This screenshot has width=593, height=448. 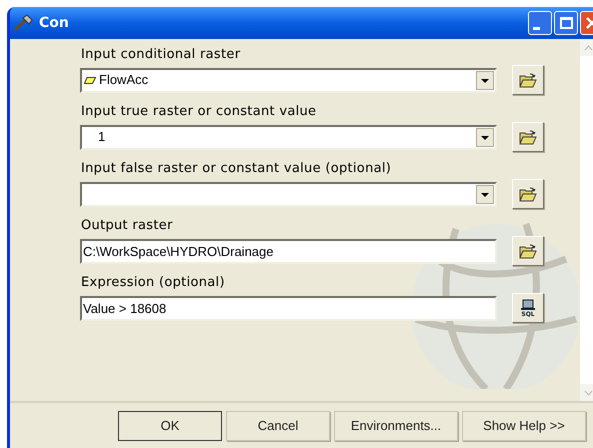 What do you see at coordinates (161, 55) in the screenshot?
I see `field-label: Input conditional raster` at bounding box center [161, 55].